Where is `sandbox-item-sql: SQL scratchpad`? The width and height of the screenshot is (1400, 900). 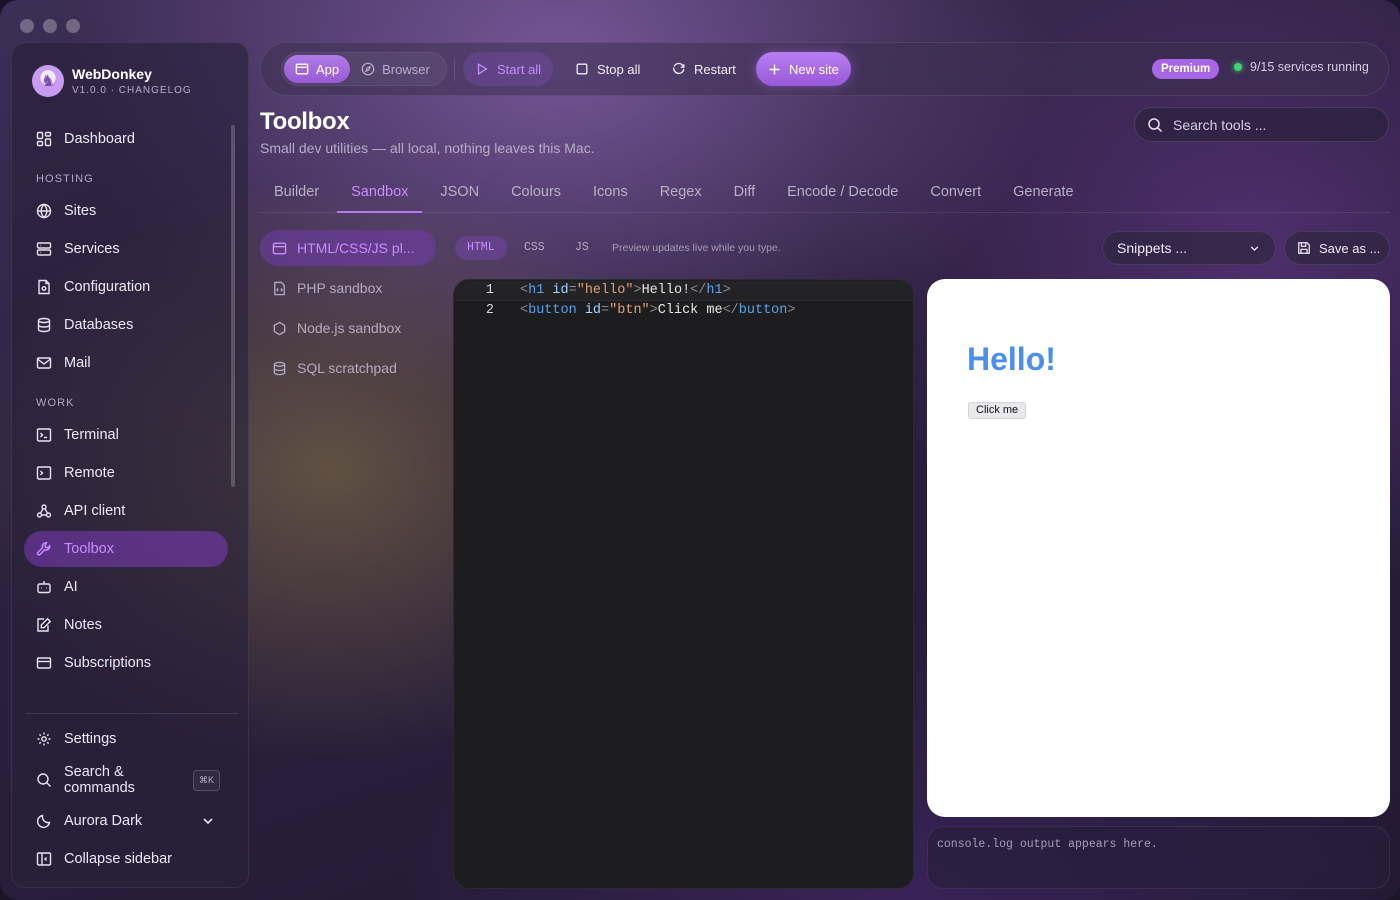 sandbox-item-sql: SQL scratchpad is located at coordinates (348, 368).